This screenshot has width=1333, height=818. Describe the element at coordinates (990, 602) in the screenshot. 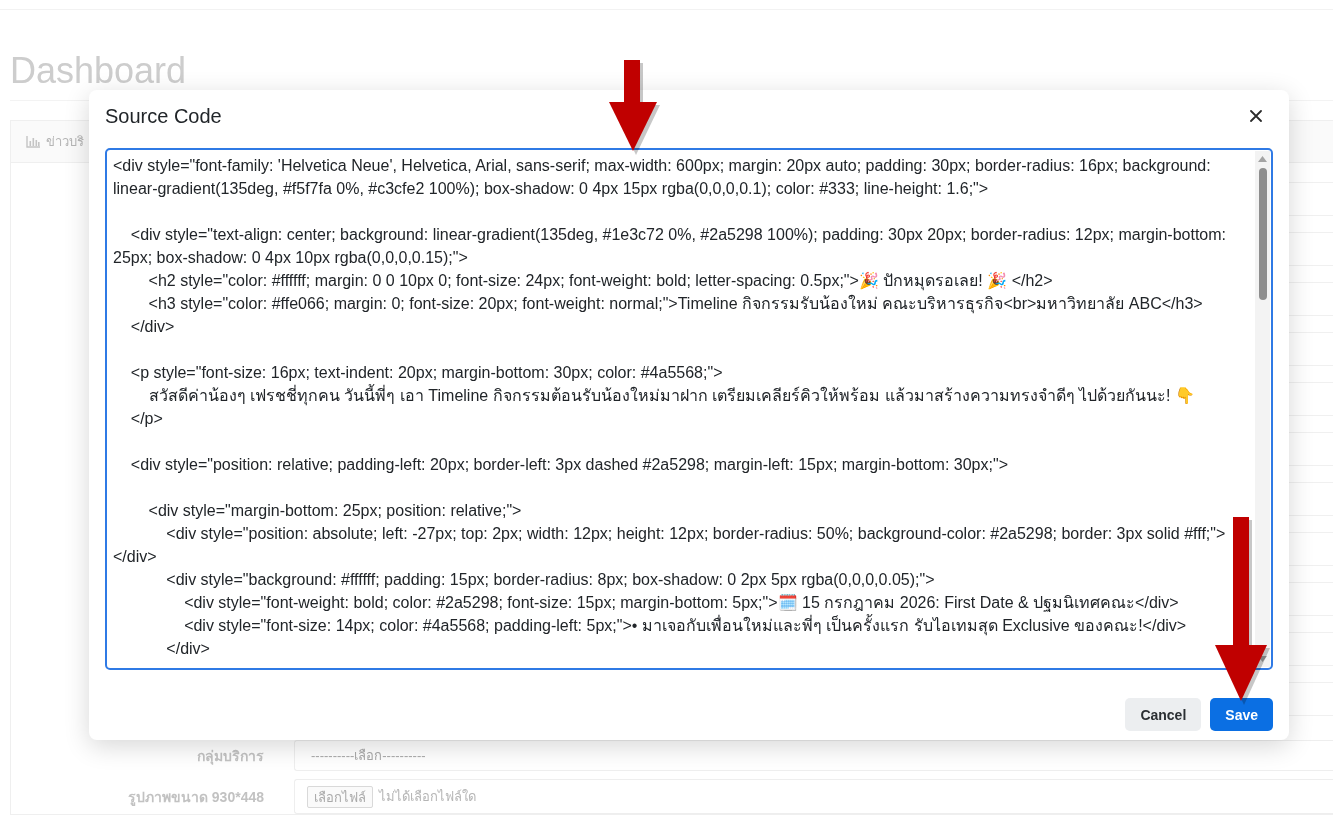

I see `code-text: 15 กรกฎาคม 2026: First Date & ปฐมนิเทศคณะ</div>` at that location.